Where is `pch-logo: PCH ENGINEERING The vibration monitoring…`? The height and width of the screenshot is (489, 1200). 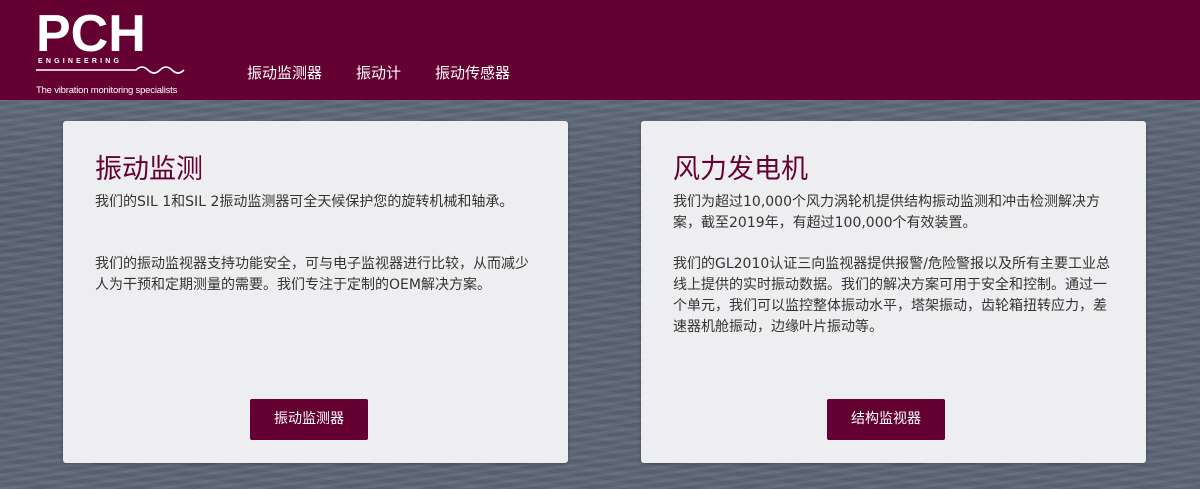 pch-logo: PCH ENGINEERING The vibration monitoring… is located at coordinates (116, 53).